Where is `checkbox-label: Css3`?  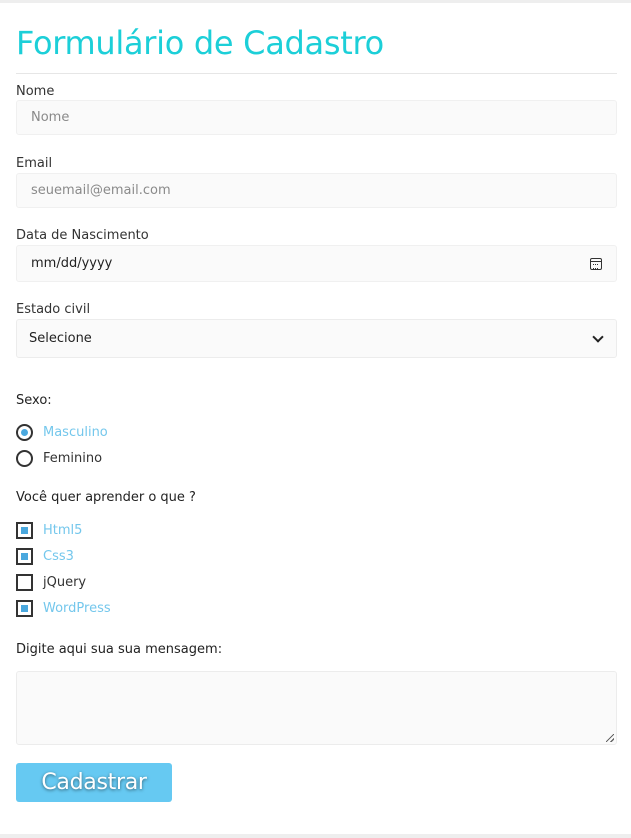
checkbox-label: Css3 is located at coordinates (58, 556).